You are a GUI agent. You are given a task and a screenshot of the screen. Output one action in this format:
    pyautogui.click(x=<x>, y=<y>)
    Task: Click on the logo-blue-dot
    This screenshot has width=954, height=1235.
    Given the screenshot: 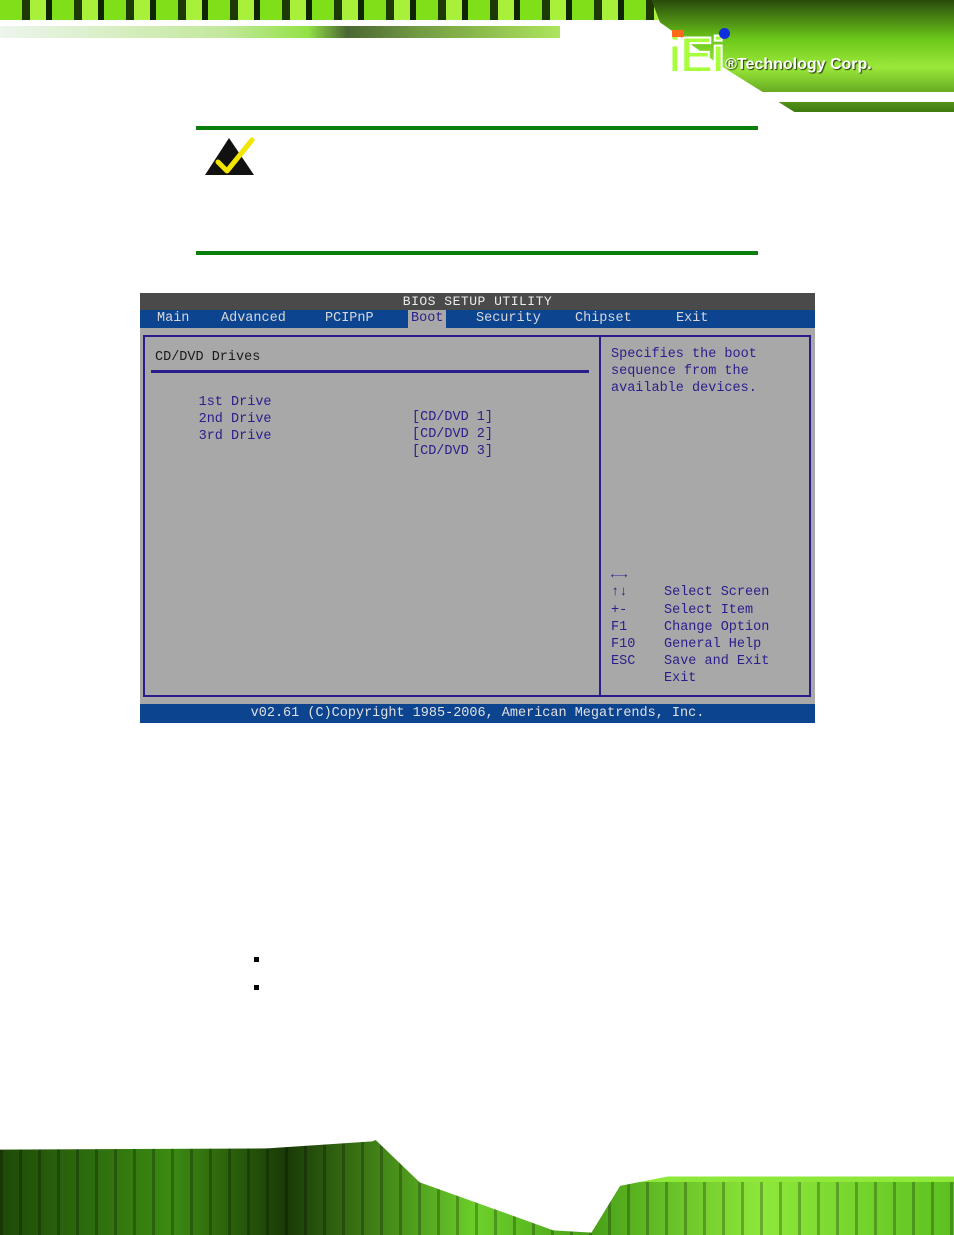 What is the action you would take?
    pyautogui.click(x=724, y=33)
    